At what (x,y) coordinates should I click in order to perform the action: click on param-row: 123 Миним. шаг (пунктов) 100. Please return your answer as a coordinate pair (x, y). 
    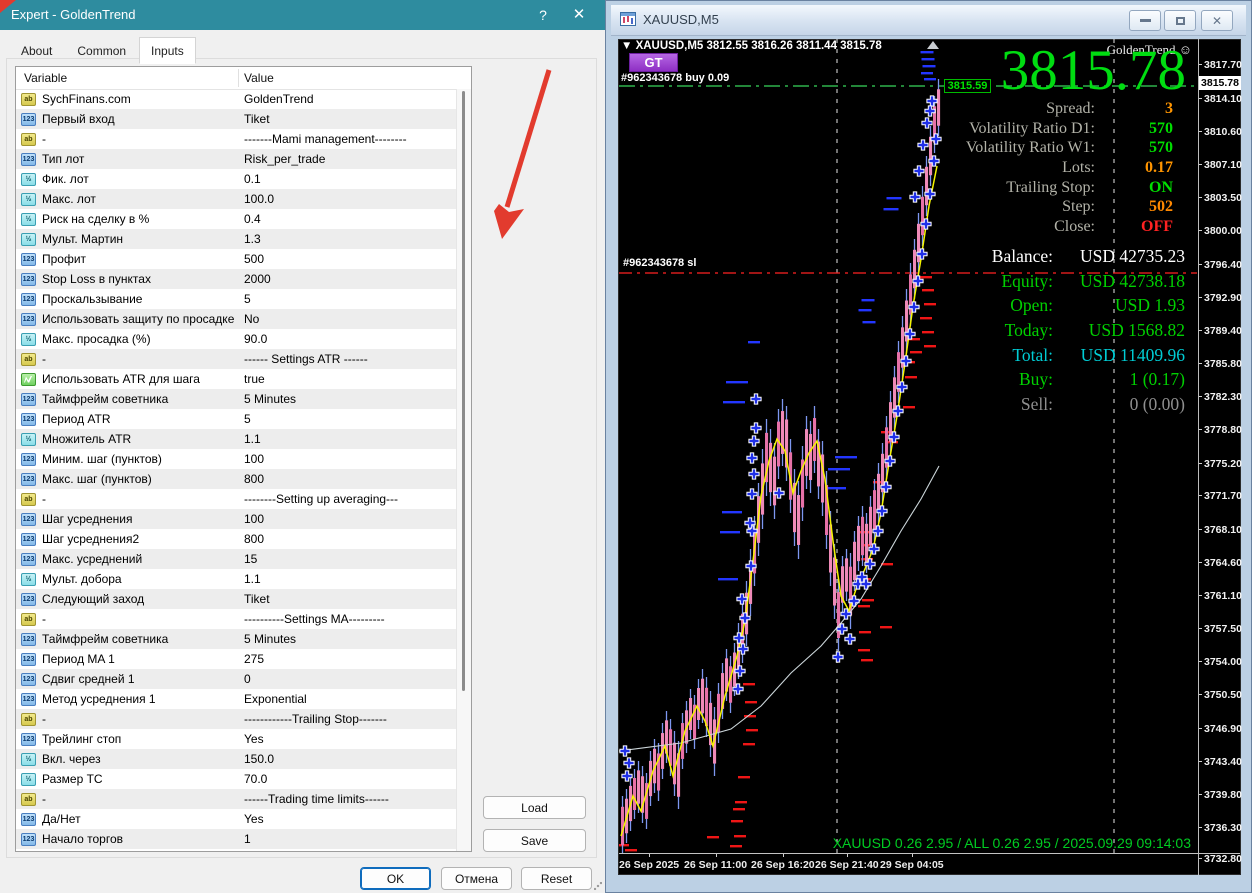
    Looking at the image, I should click on (237, 459).